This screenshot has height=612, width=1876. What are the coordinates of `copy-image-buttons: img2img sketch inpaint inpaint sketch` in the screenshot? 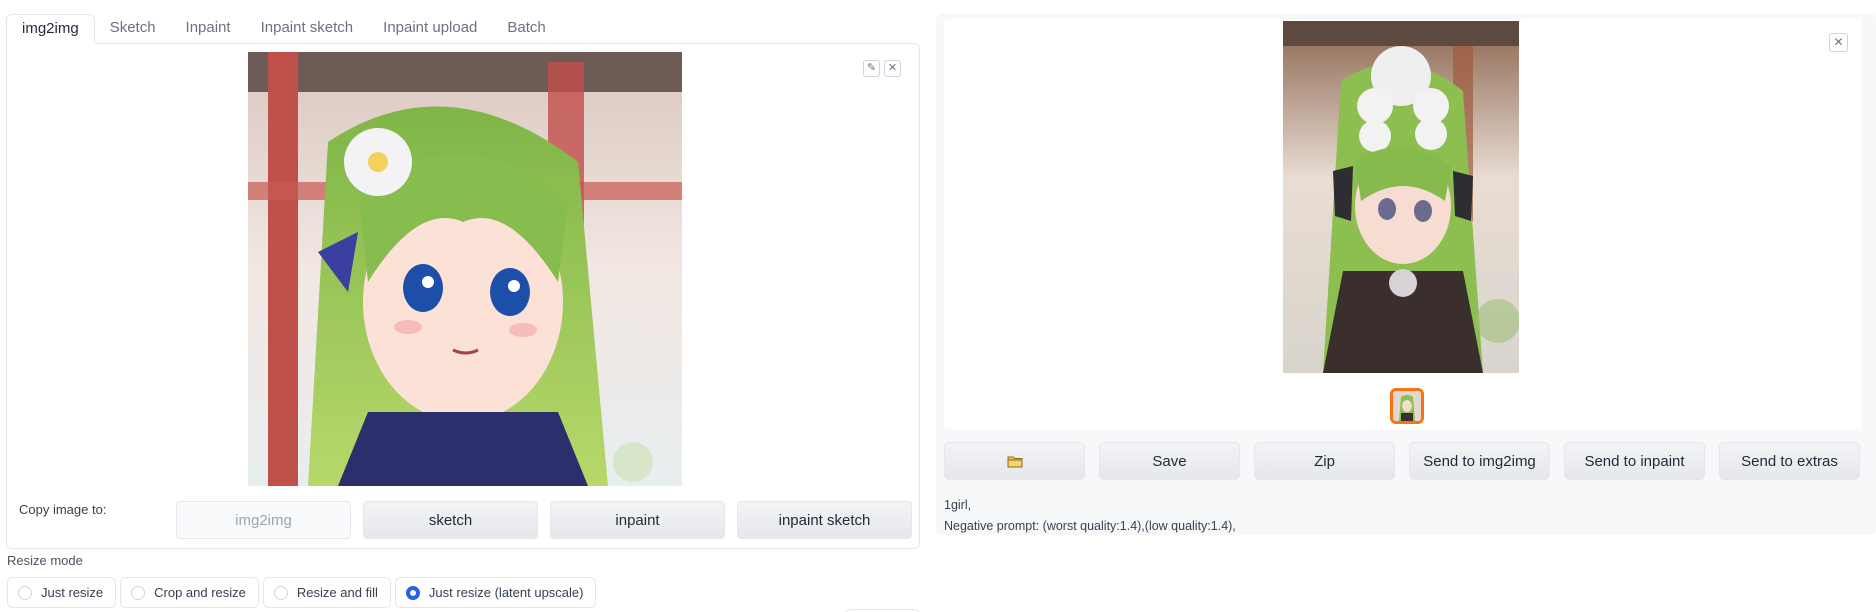 It's located at (544, 520).